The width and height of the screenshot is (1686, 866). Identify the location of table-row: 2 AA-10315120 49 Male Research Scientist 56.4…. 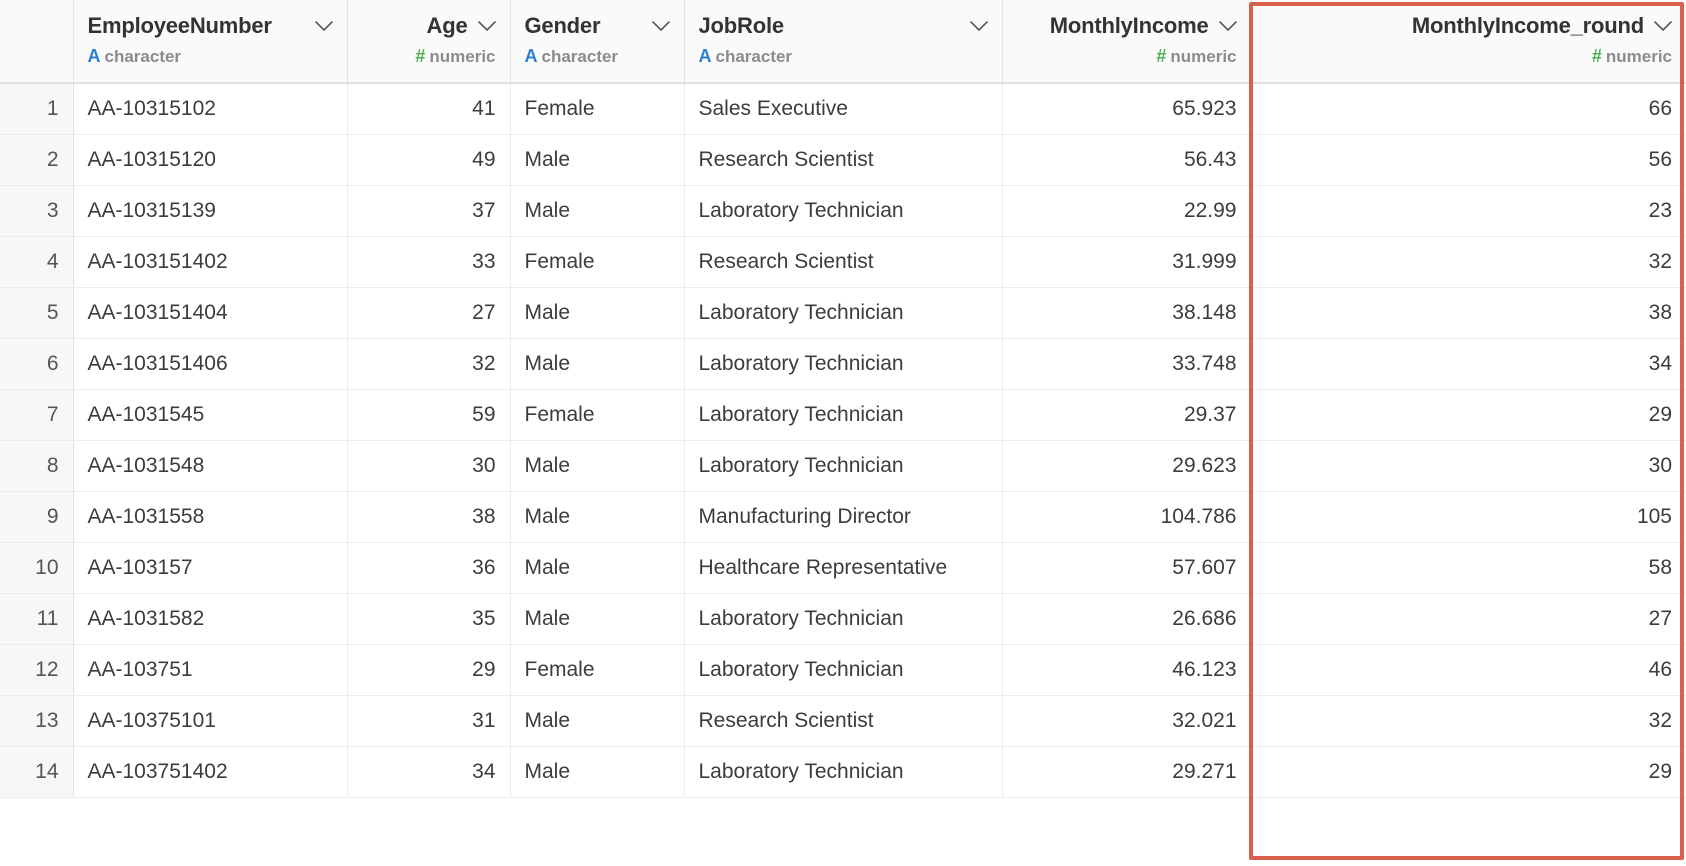
(843, 160).